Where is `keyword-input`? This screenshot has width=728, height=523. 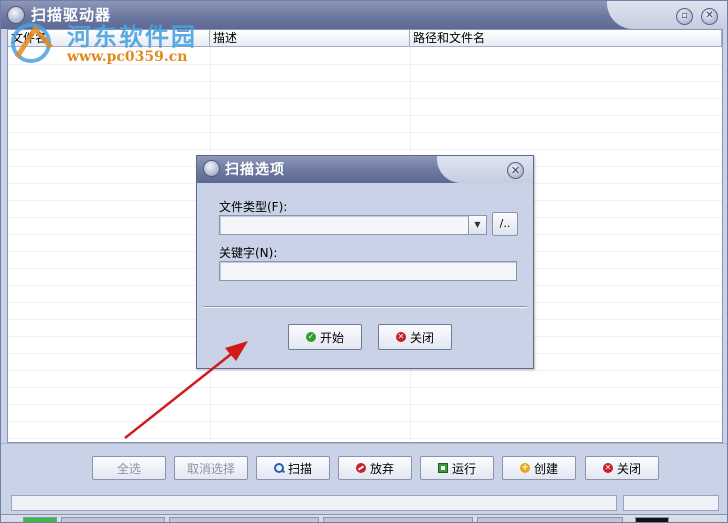
keyword-input is located at coordinates (368, 271).